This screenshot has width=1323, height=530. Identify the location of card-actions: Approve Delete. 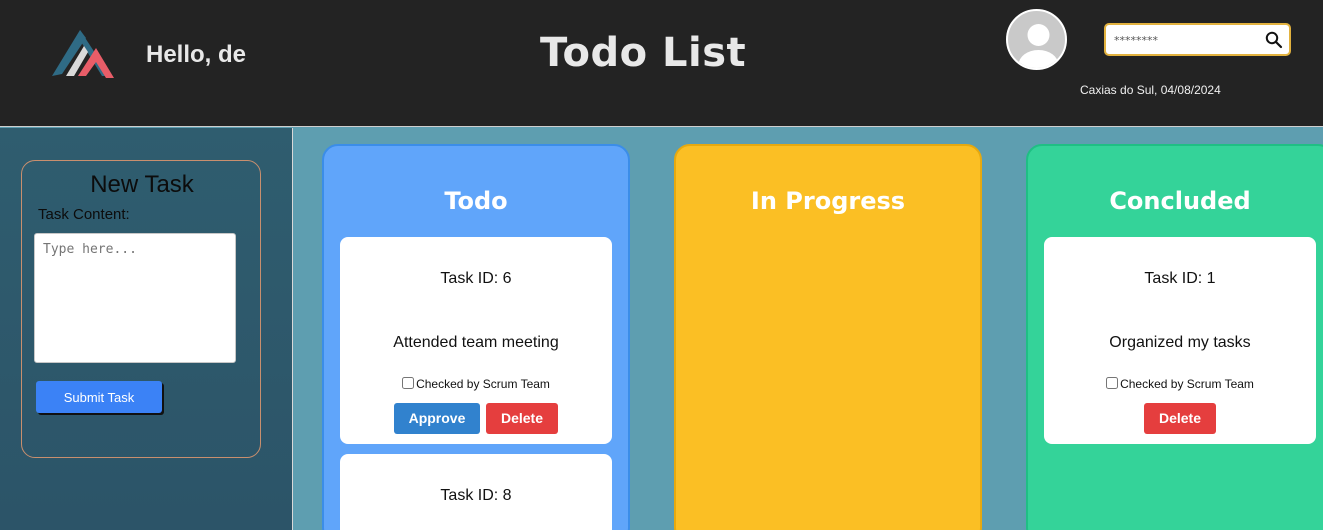
(476, 418).